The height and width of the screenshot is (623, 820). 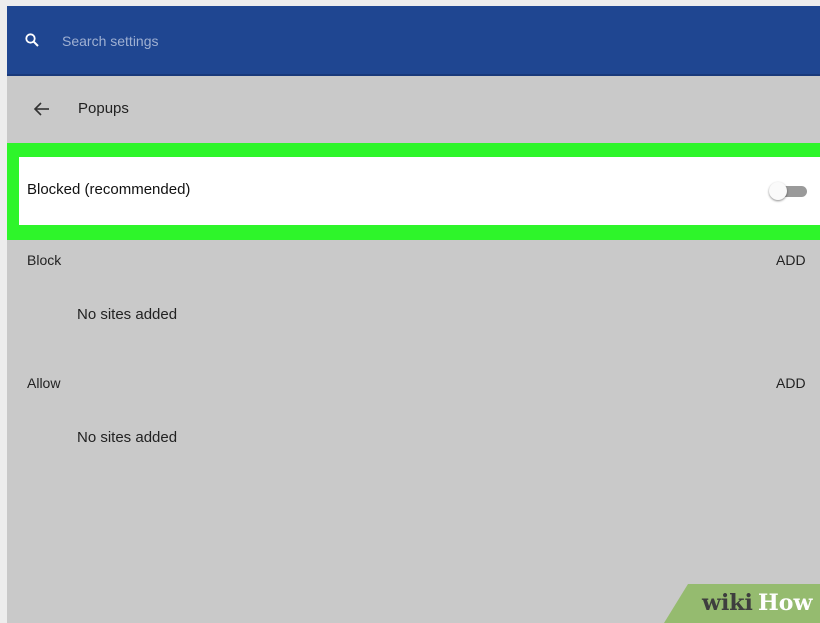 What do you see at coordinates (778, 191) in the screenshot?
I see `toggle-knob` at bounding box center [778, 191].